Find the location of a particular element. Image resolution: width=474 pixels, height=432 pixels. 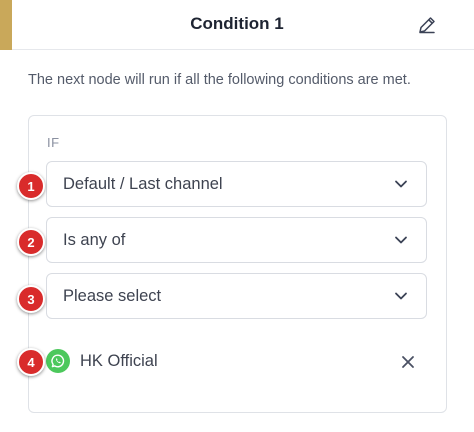

panel-title: Condition 1 is located at coordinates (237, 23).